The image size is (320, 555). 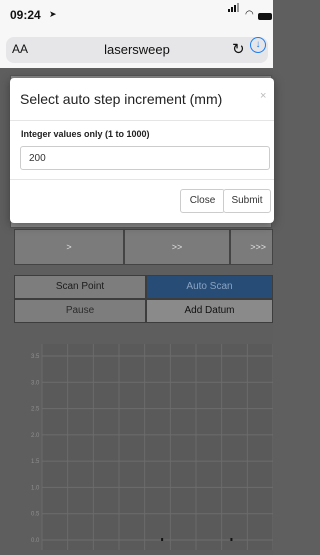 I want to click on address-bar: AA lasersweep ↻ ↓, so click(x=136, y=51).